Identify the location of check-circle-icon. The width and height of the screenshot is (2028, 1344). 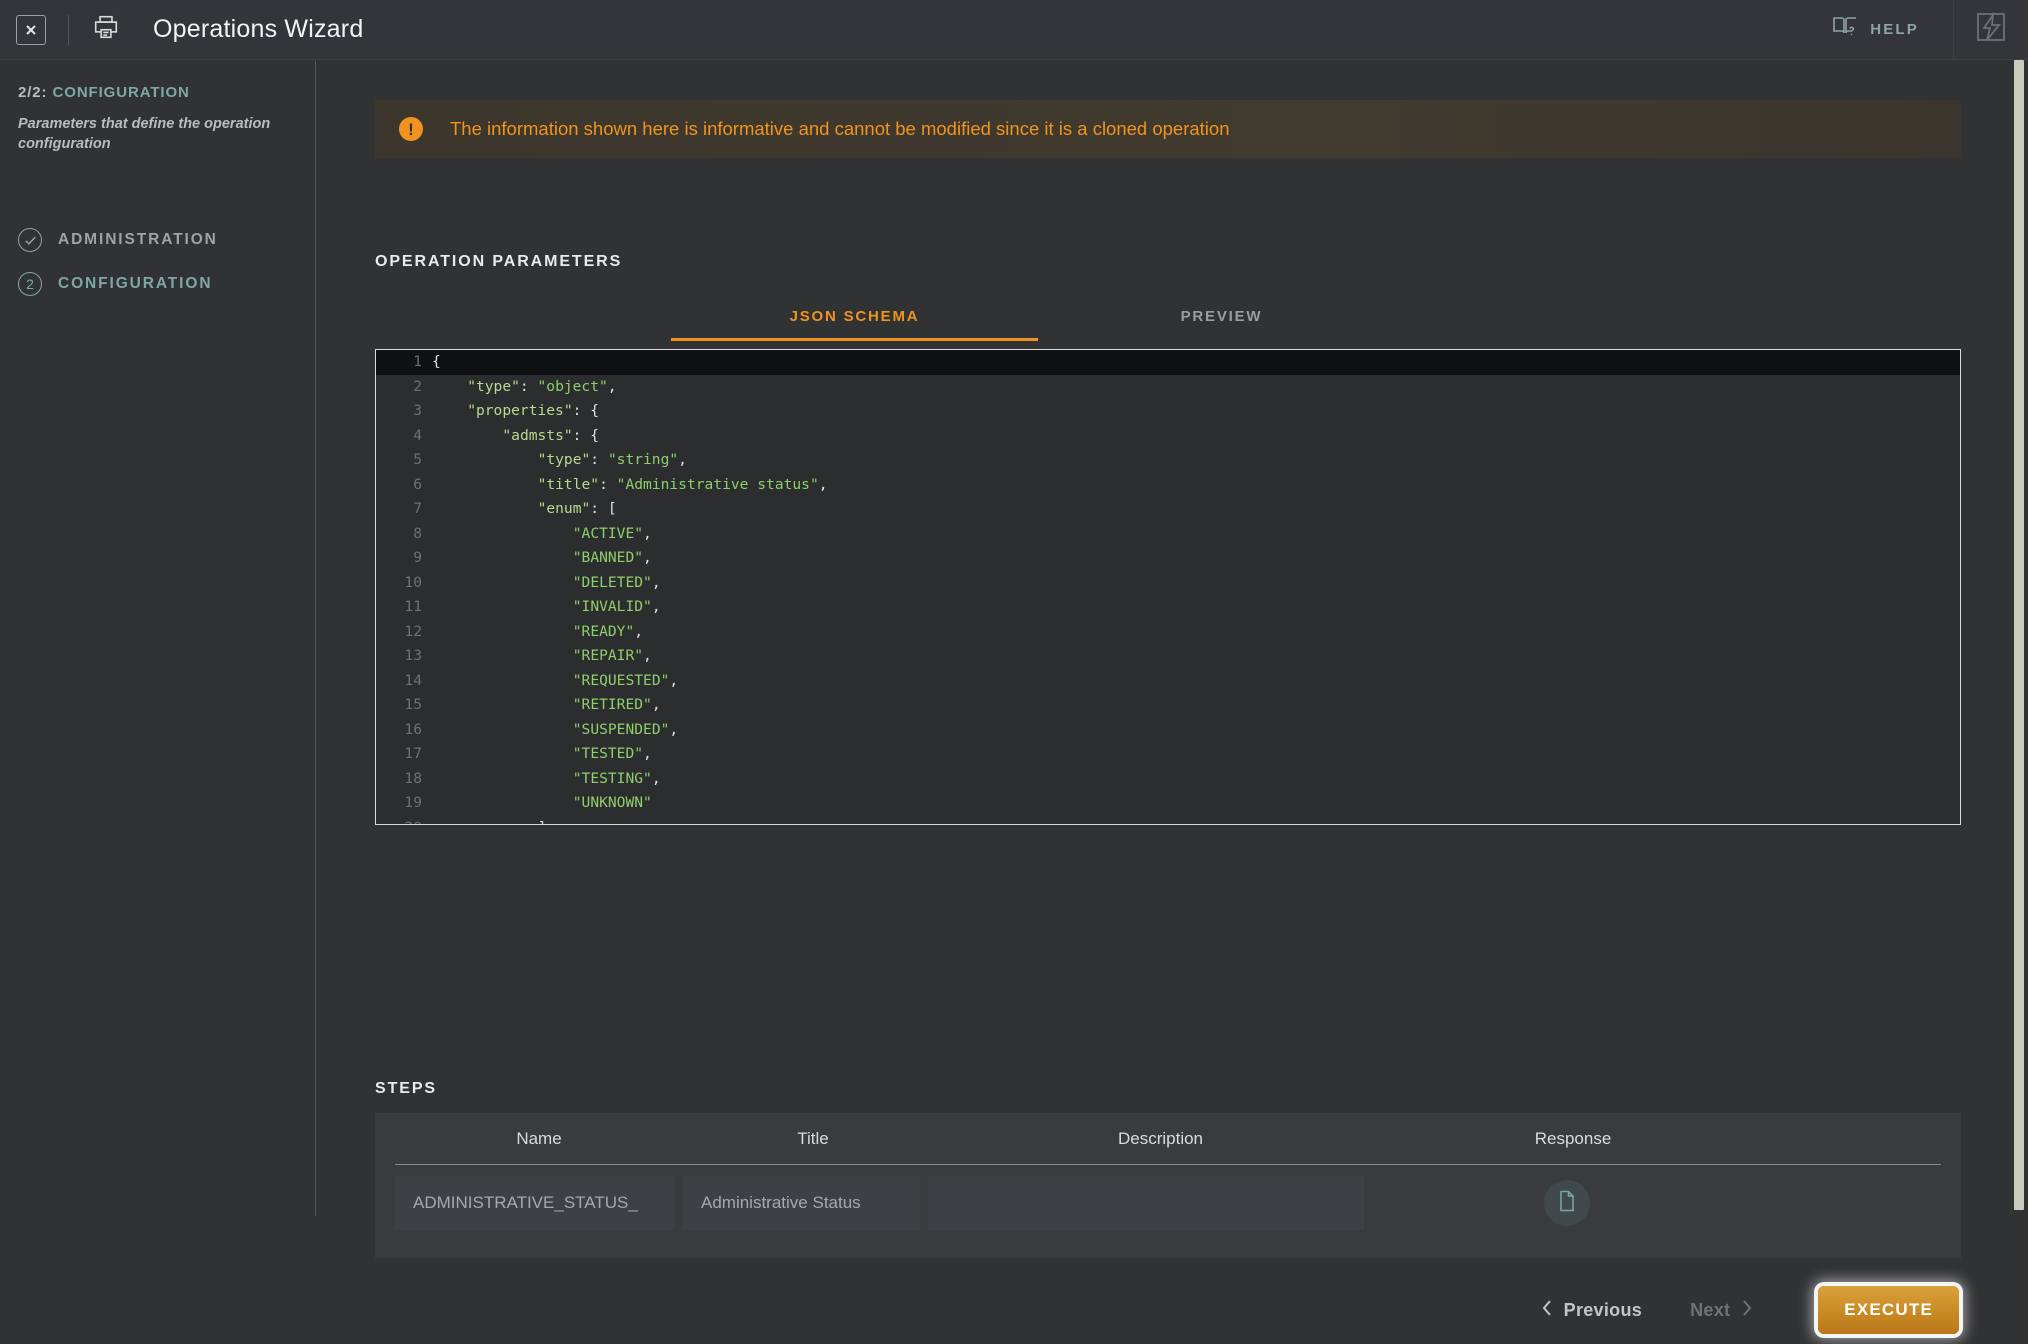
(30, 240).